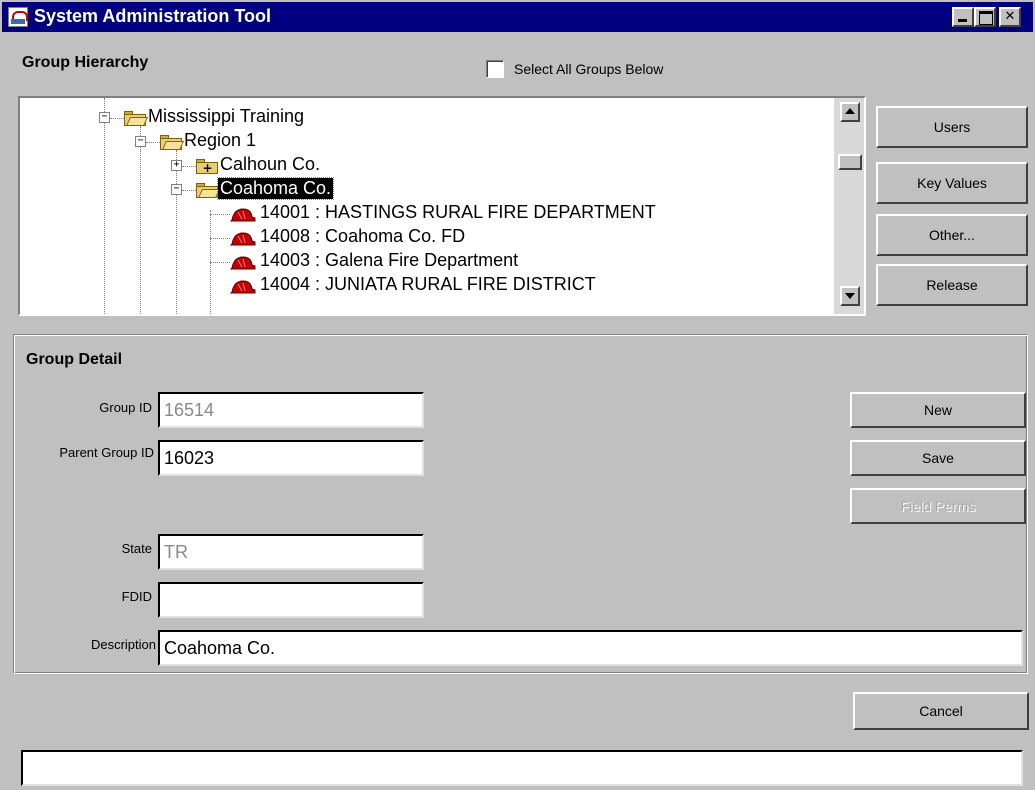 Image resolution: width=1035 pixels, height=790 pixels. What do you see at coordinates (952, 183) in the screenshot?
I see `key-values-button: Key Values` at bounding box center [952, 183].